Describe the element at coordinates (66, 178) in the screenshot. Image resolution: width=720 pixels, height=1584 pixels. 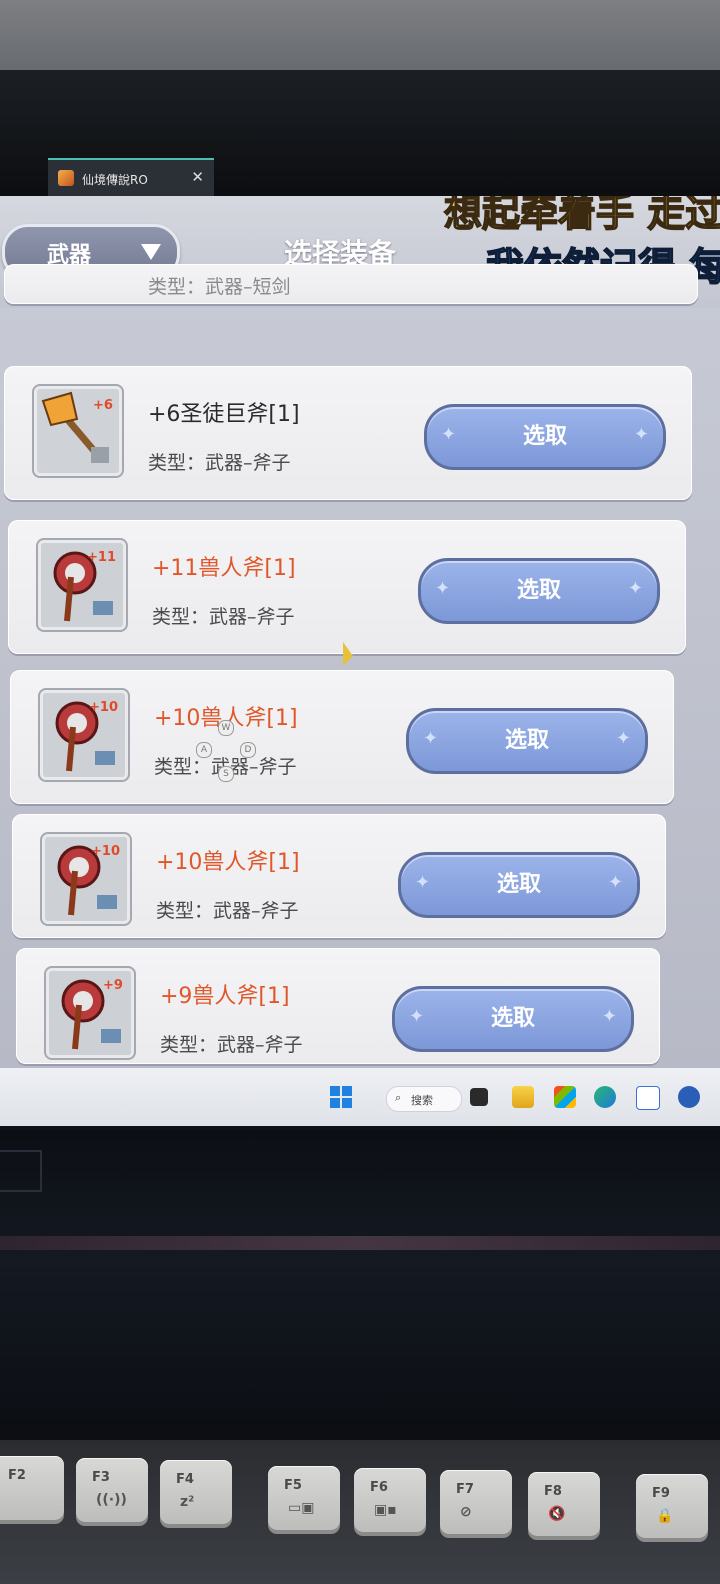
I see `app-logo-icon` at that location.